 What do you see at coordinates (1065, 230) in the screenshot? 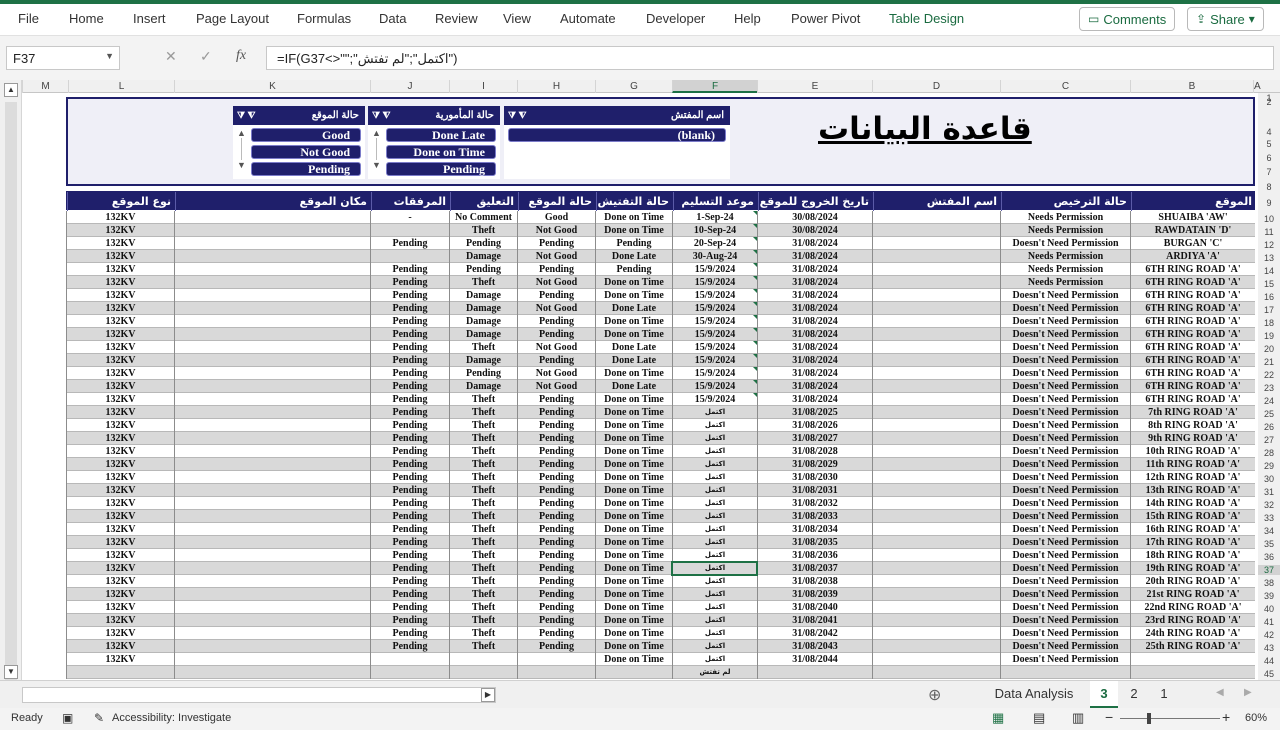
I see `table-cell: Needs Permission` at bounding box center [1065, 230].